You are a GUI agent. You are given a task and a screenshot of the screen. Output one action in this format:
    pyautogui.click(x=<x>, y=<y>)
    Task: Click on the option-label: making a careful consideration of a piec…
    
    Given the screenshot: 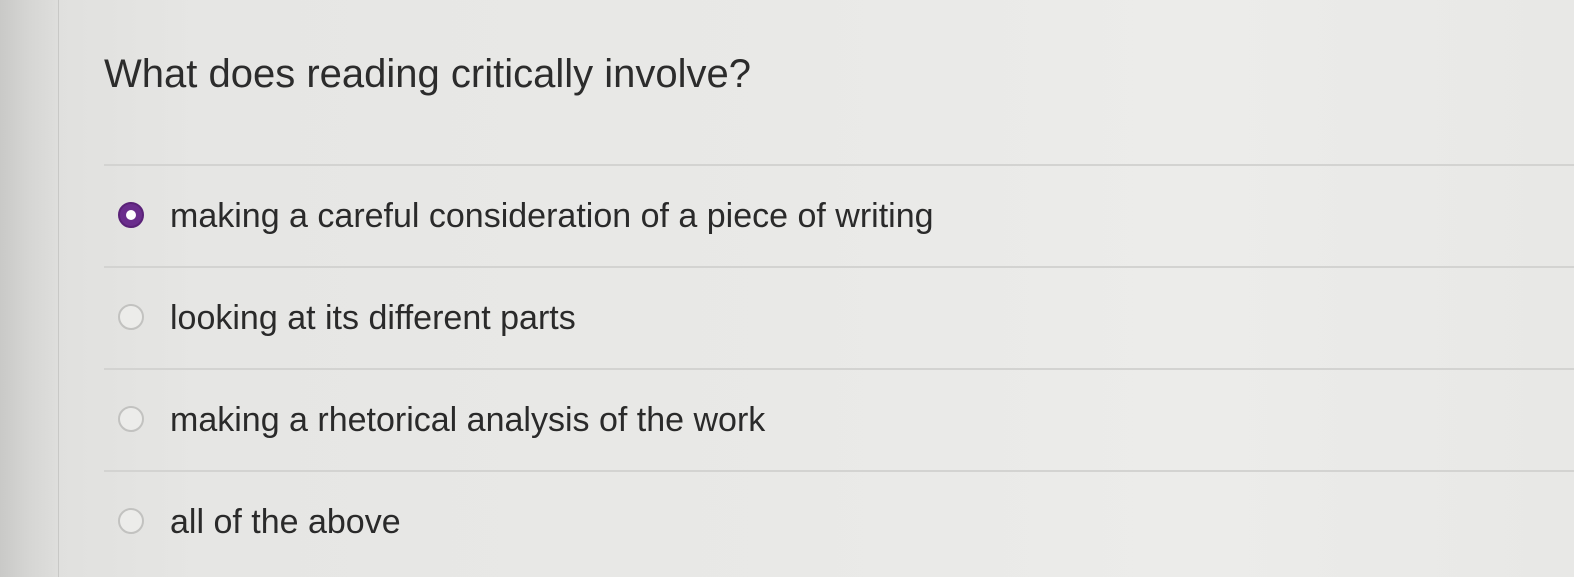 What is the action you would take?
    pyautogui.click(x=552, y=216)
    